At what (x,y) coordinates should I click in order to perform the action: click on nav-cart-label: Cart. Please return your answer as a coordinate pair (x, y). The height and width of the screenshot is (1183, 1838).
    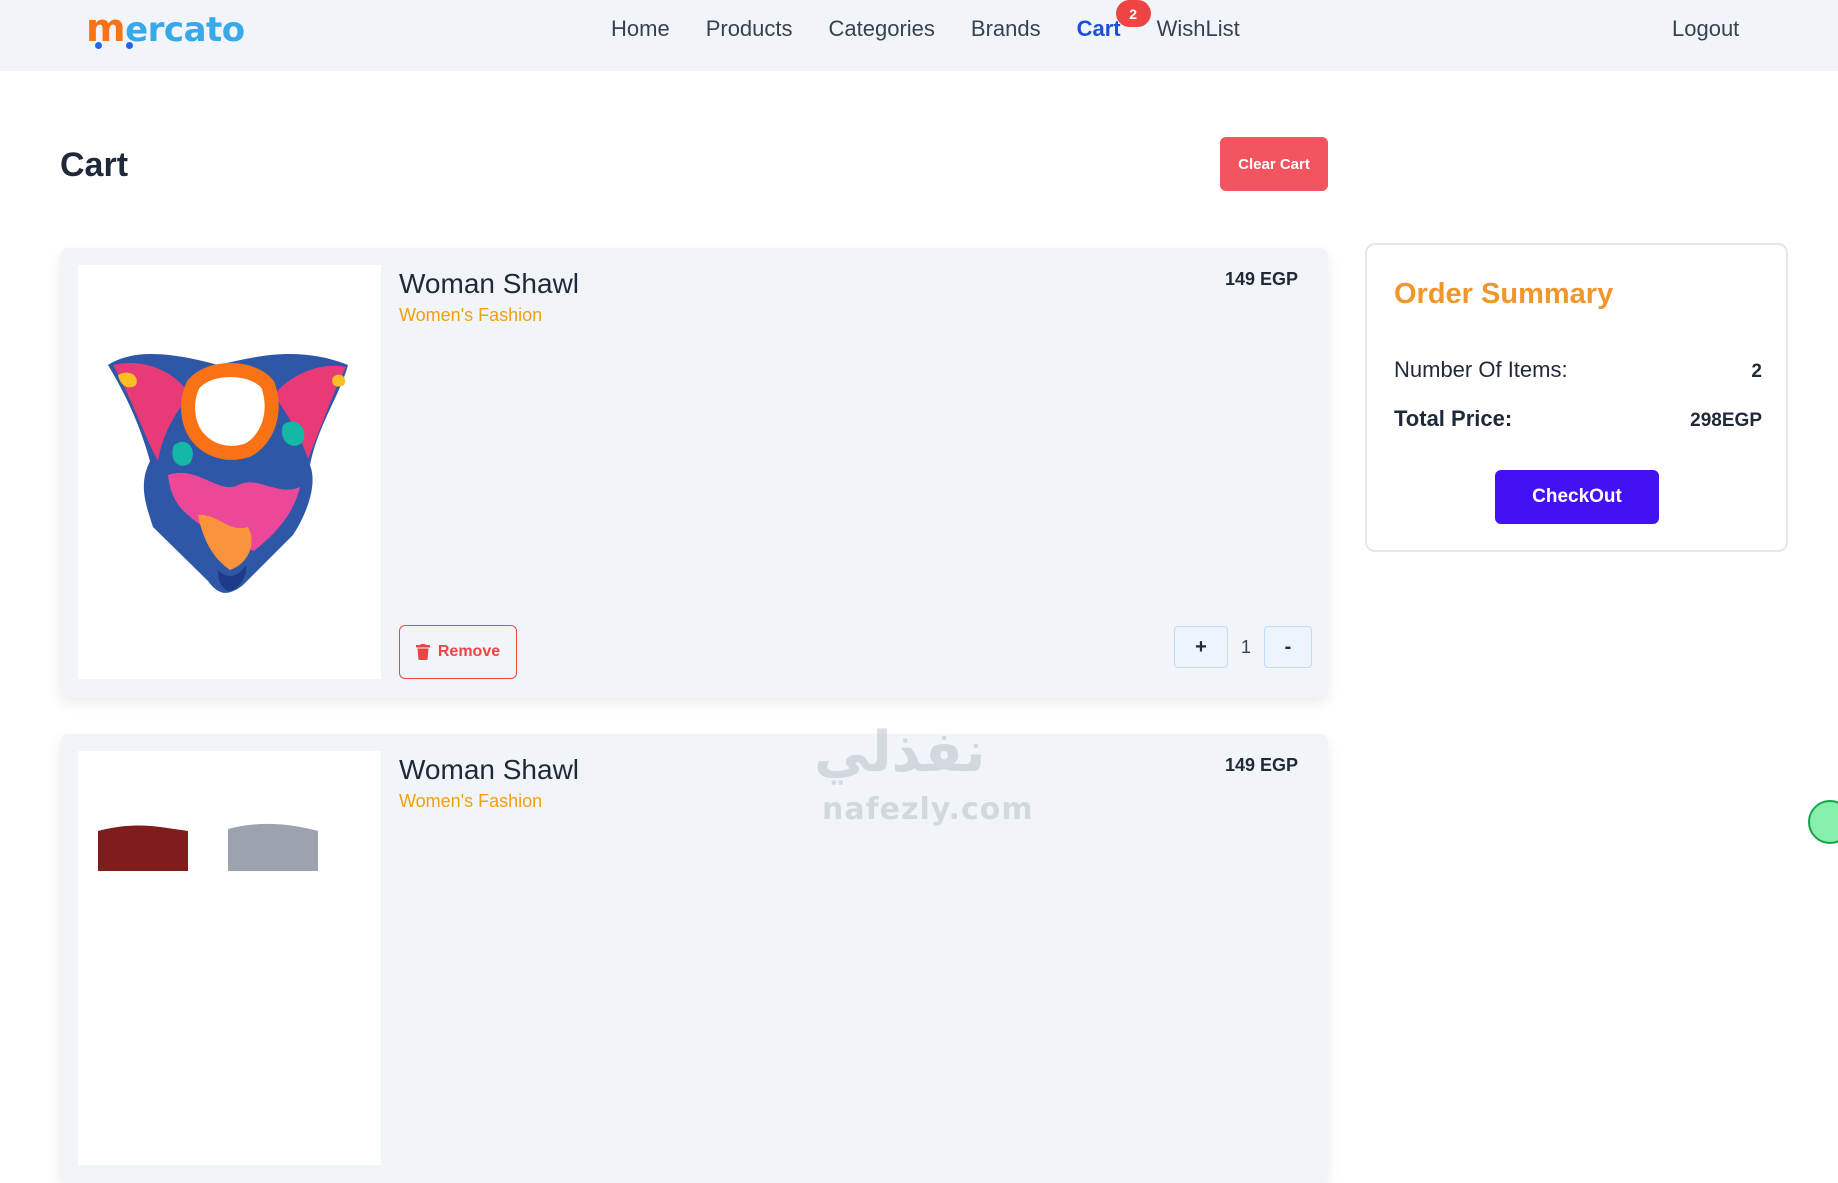
    Looking at the image, I should click on (1098, 28).